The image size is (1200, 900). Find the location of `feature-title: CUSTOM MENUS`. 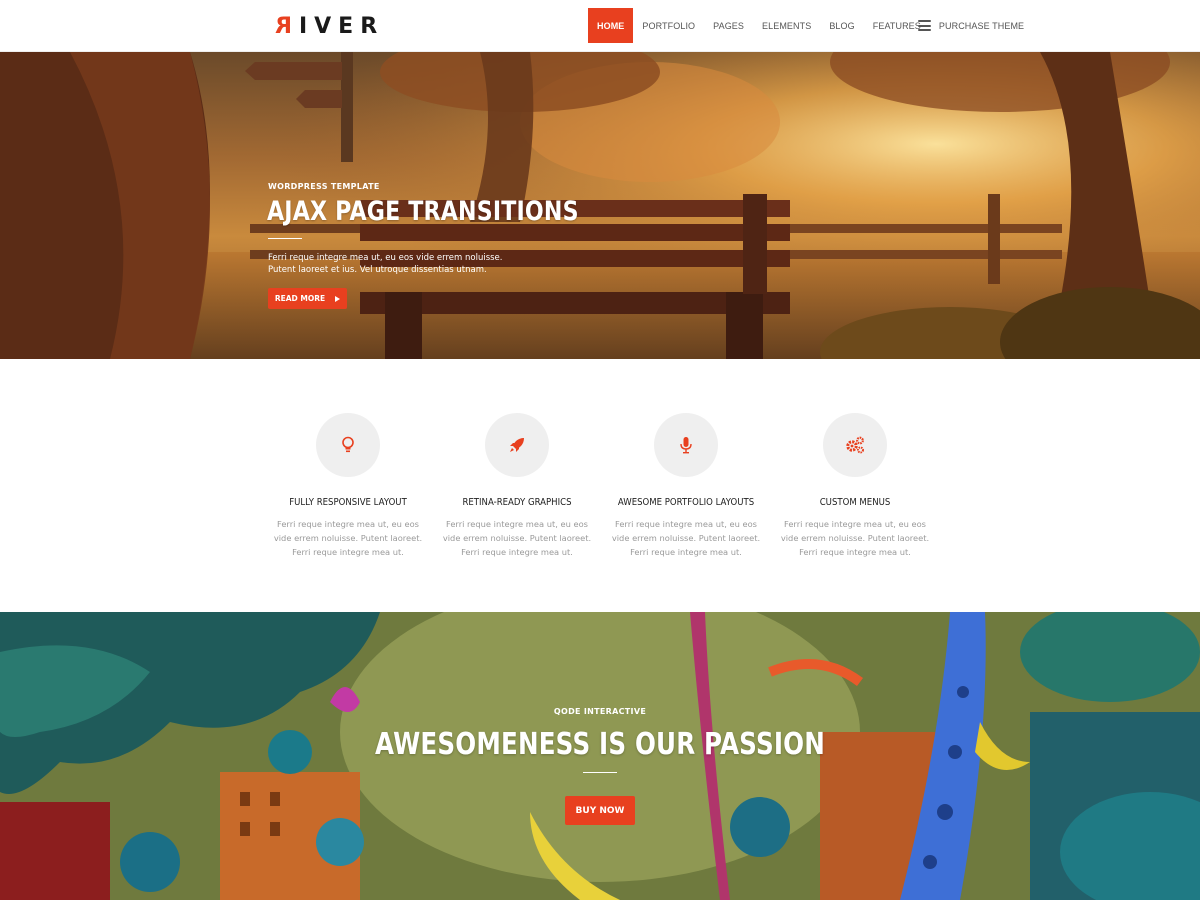

feature-title: CUSTOM MENUS is located at coordinates (855, 502).